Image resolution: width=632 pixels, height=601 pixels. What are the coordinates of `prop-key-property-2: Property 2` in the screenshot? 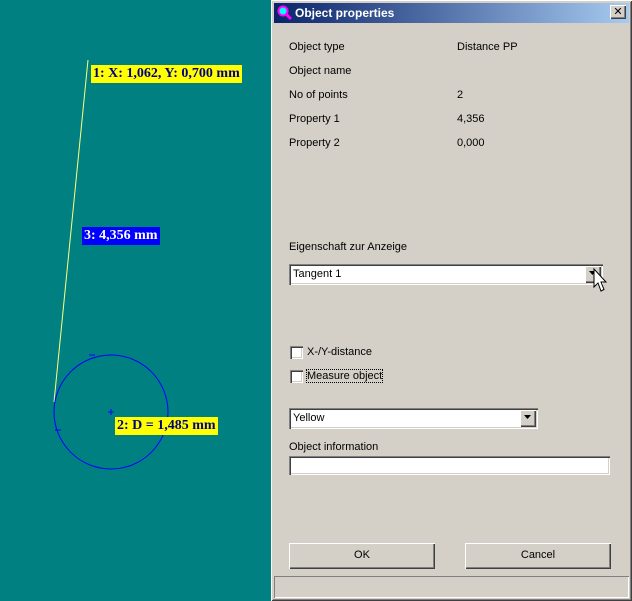 It's located at (314, 143).